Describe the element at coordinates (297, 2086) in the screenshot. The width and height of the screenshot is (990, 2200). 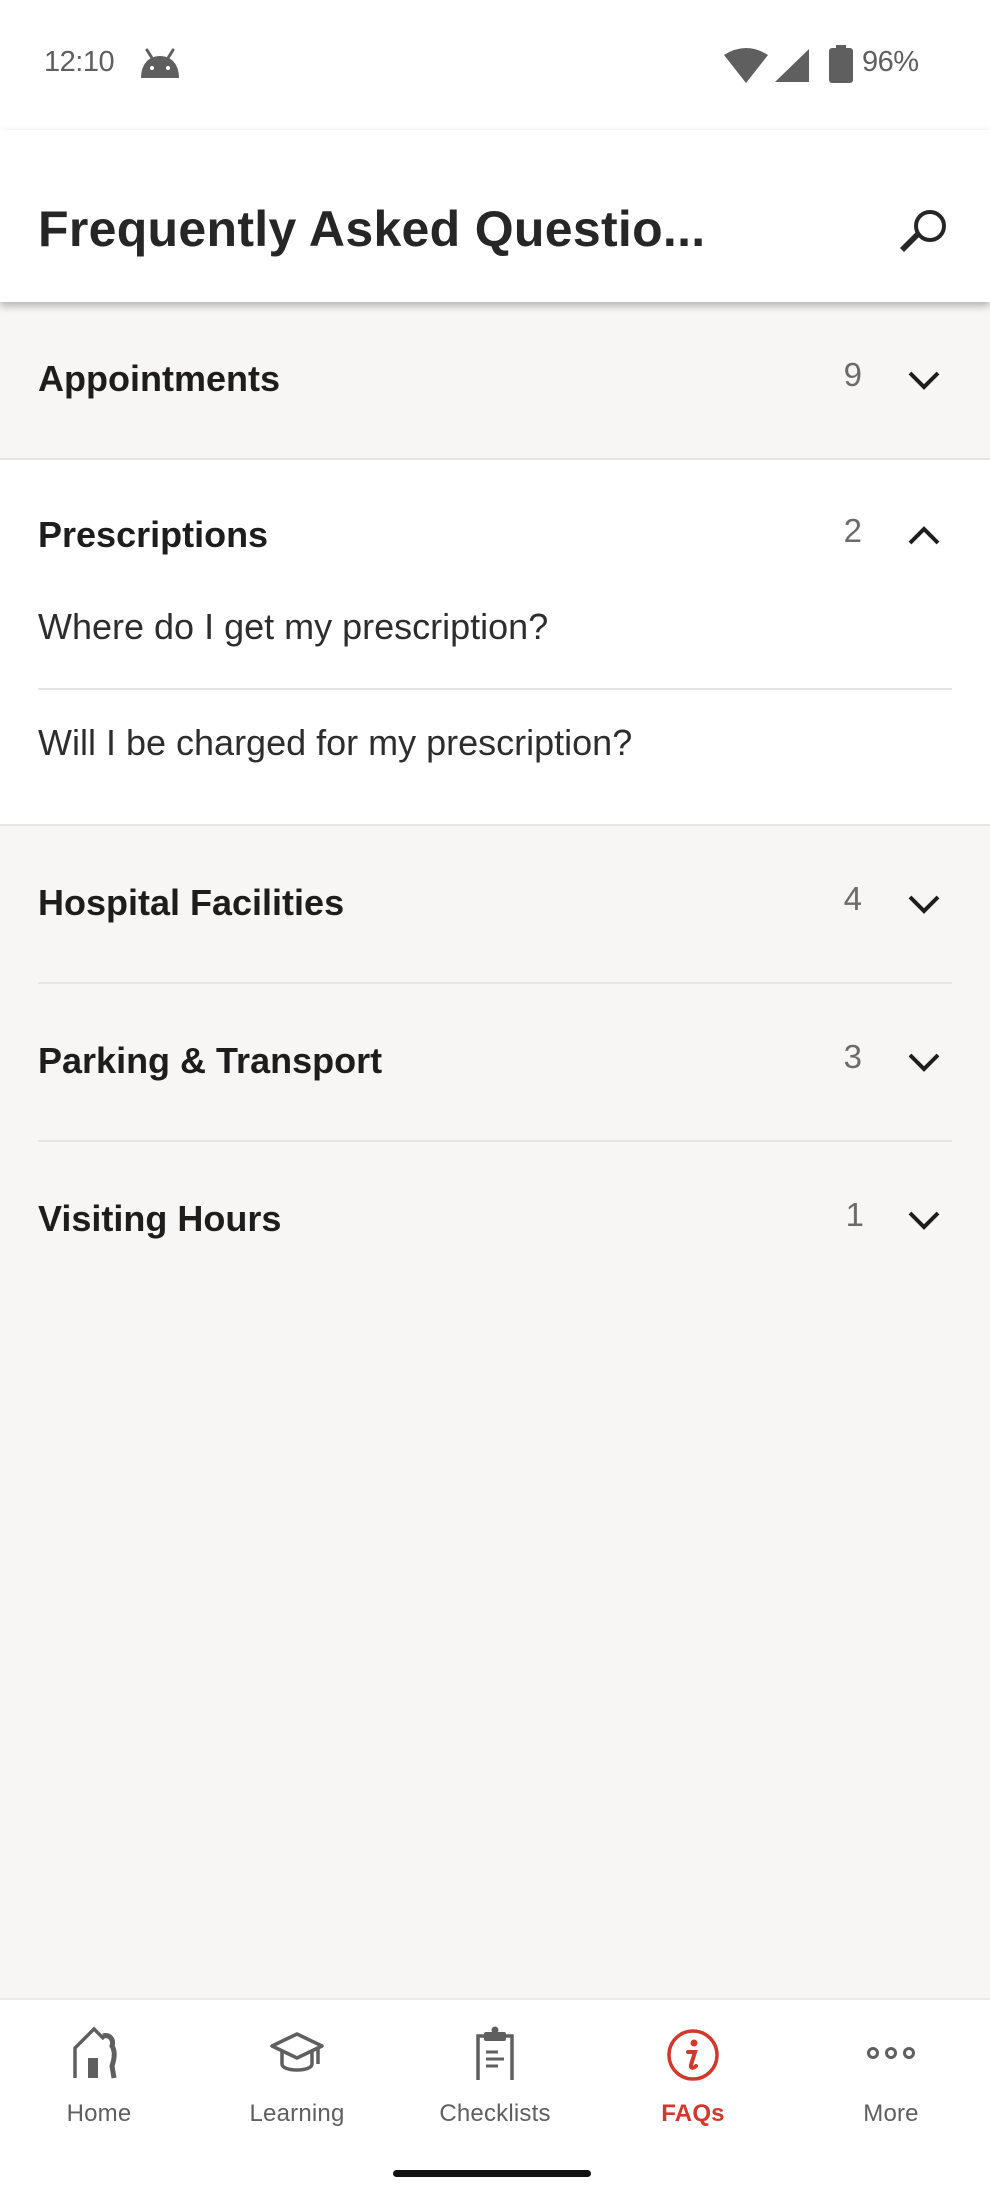
I see `nav-item-learning: Learning` at that location.